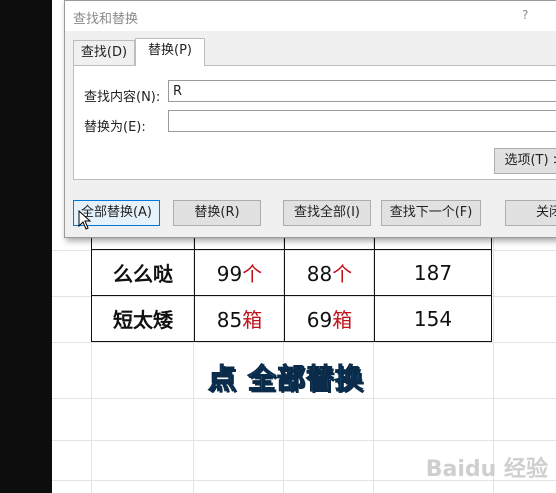 Image resolution: width=556 pixels, height=493 pixels. I want to click on table-cell-value: 69箱, so click(329, 318).